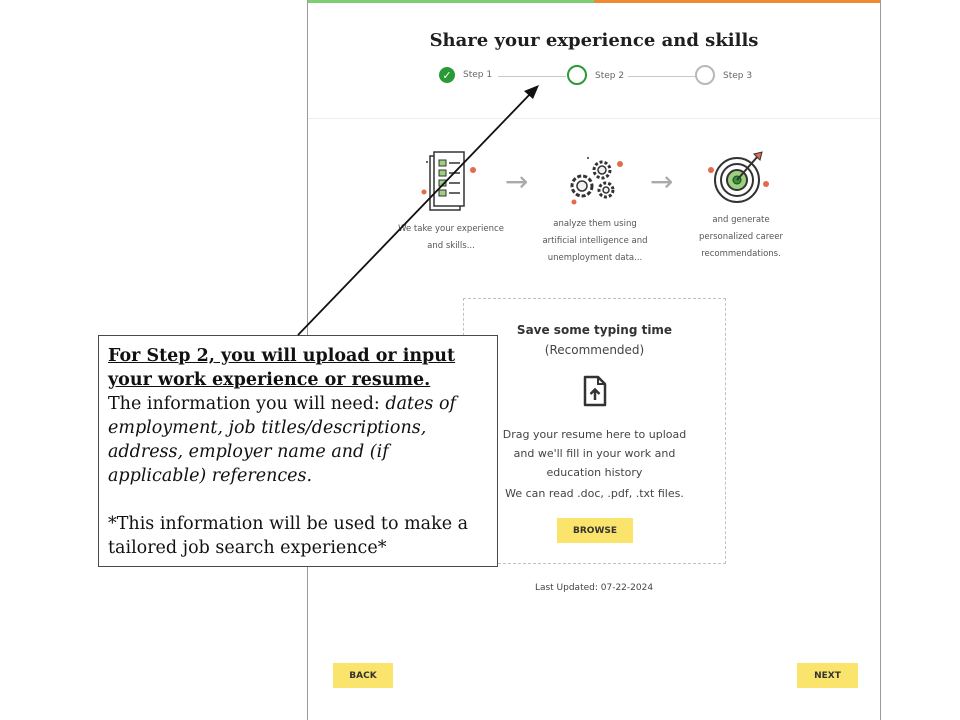  What do you see at coordinates (247, 404) in the screenshot?
I see `callout-info-prefix: The information you will need:` at bounding box center [247, 404].